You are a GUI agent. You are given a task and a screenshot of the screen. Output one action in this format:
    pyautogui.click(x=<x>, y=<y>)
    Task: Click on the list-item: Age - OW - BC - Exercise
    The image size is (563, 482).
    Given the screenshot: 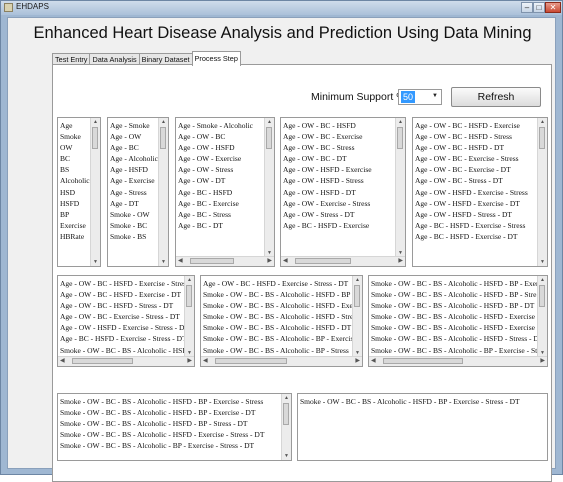 What is the action you would take?
    pyautogui.click(x=327, y=136)
    